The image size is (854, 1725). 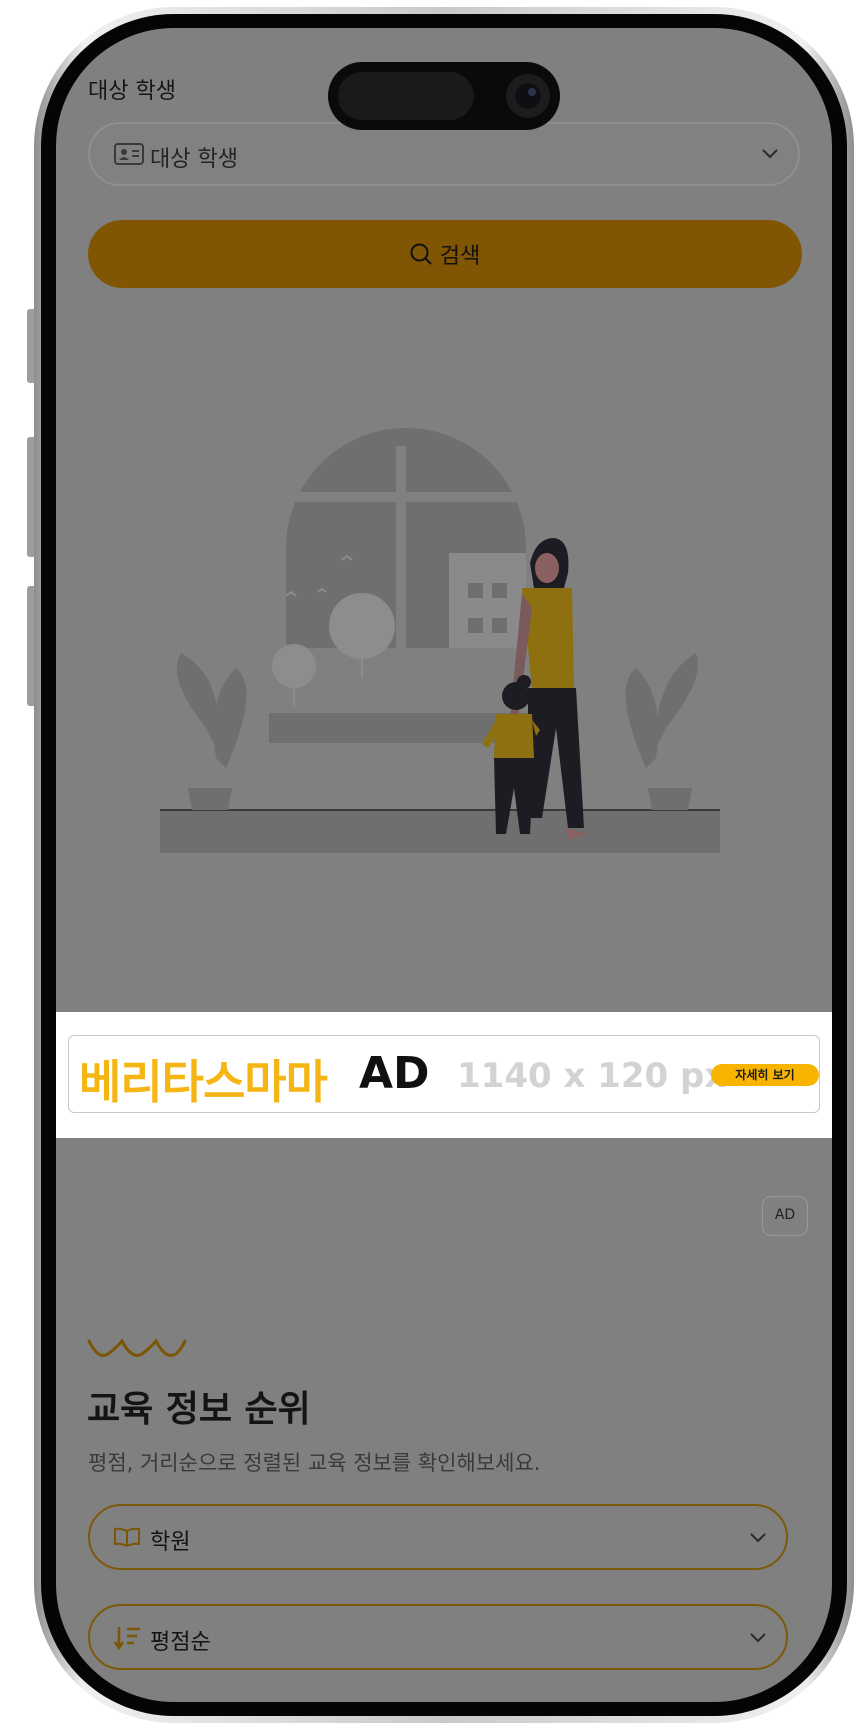 What do you see at coordinates (438, 1537) in the screenshot?
I see `category-select: 학원` at bounding box center [438, 1537].